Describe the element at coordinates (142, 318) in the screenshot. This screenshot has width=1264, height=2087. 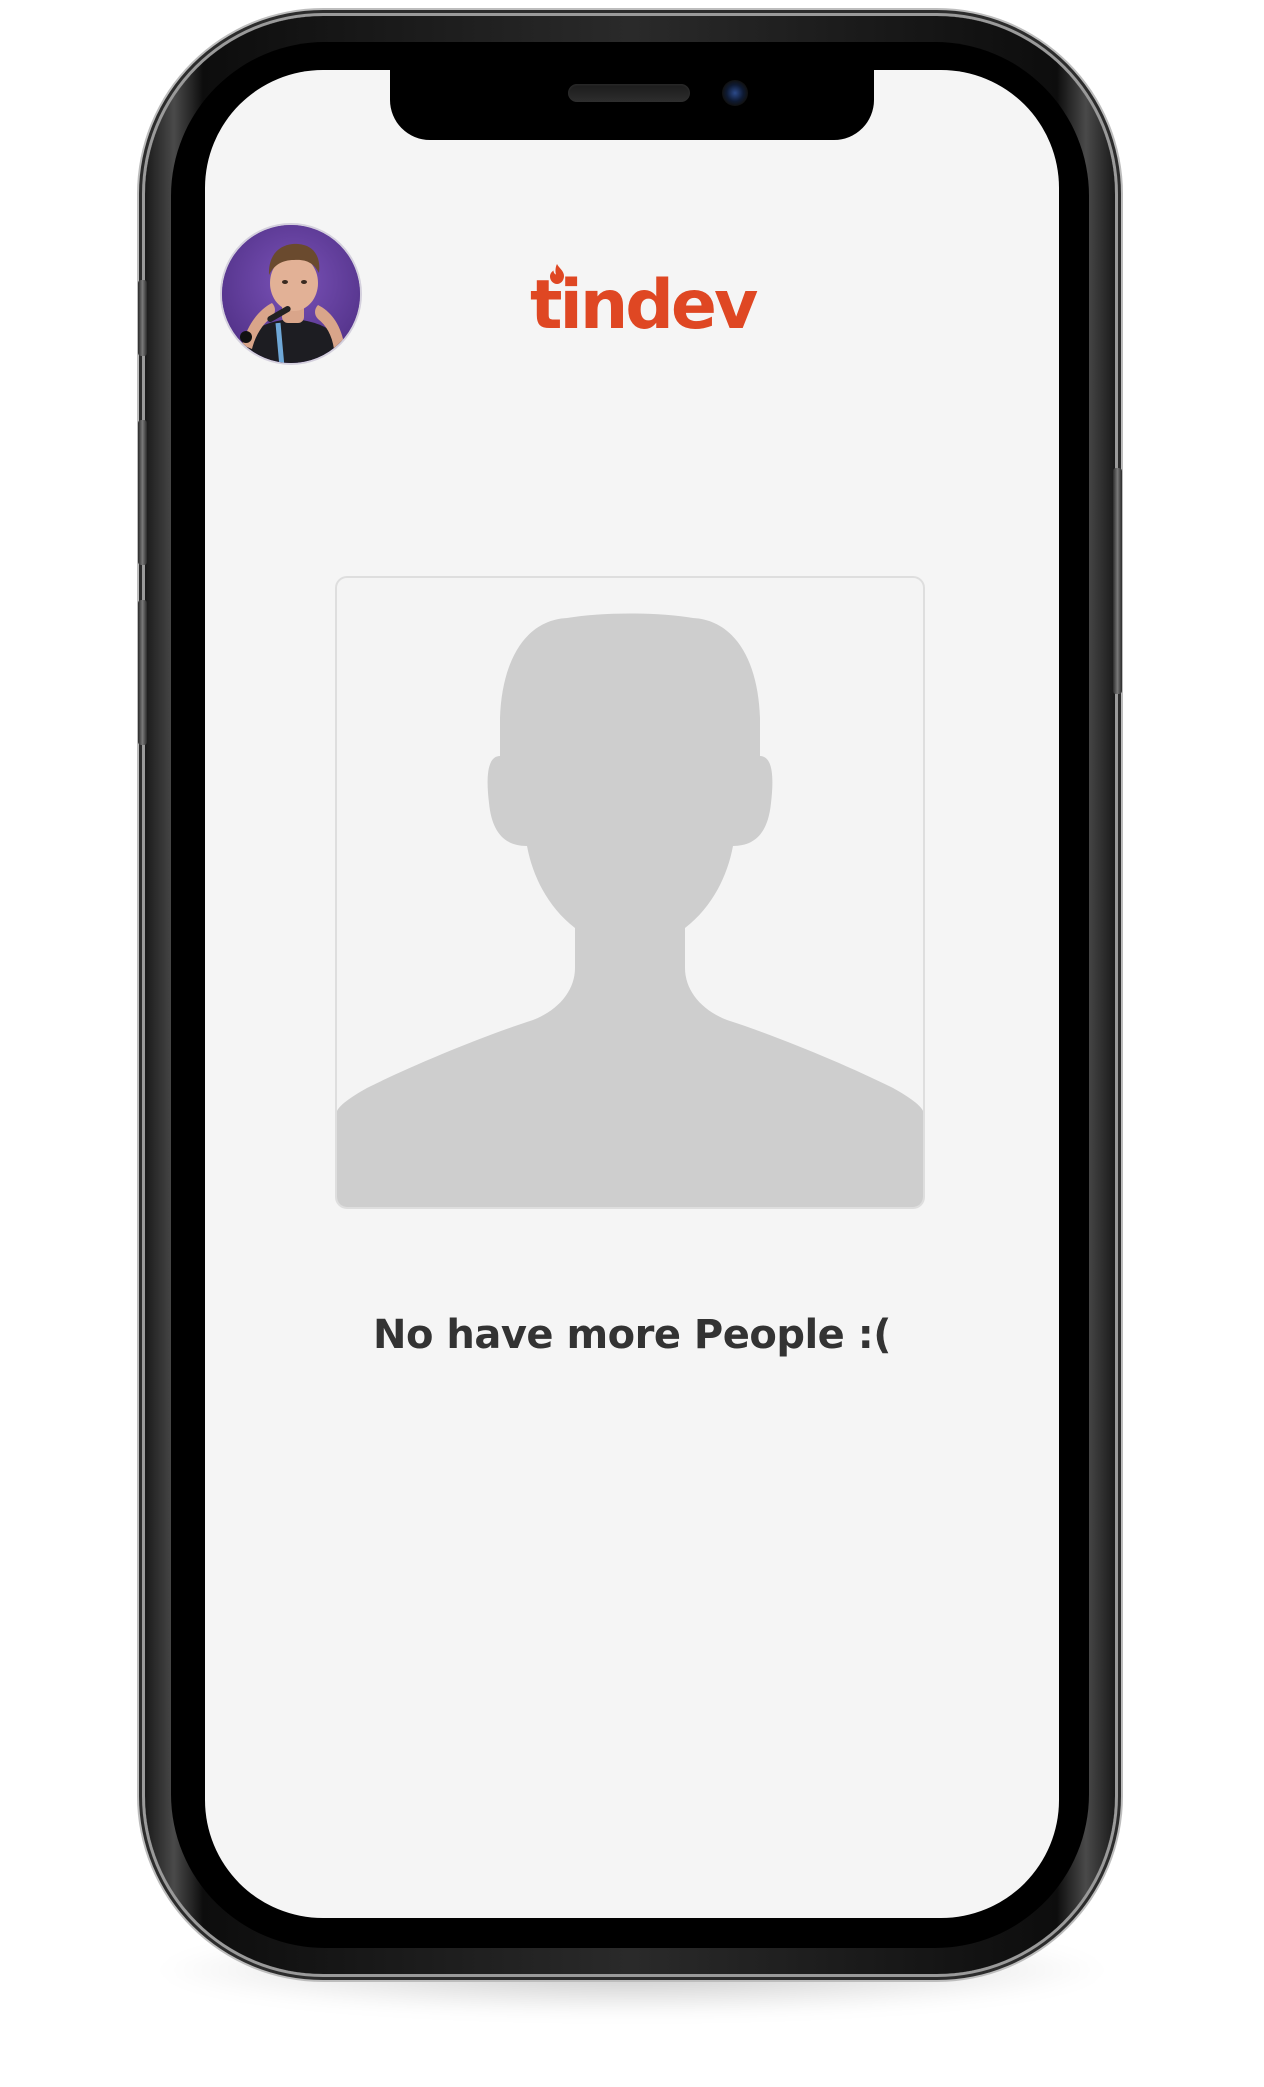
I see `mute-switch` at that location.